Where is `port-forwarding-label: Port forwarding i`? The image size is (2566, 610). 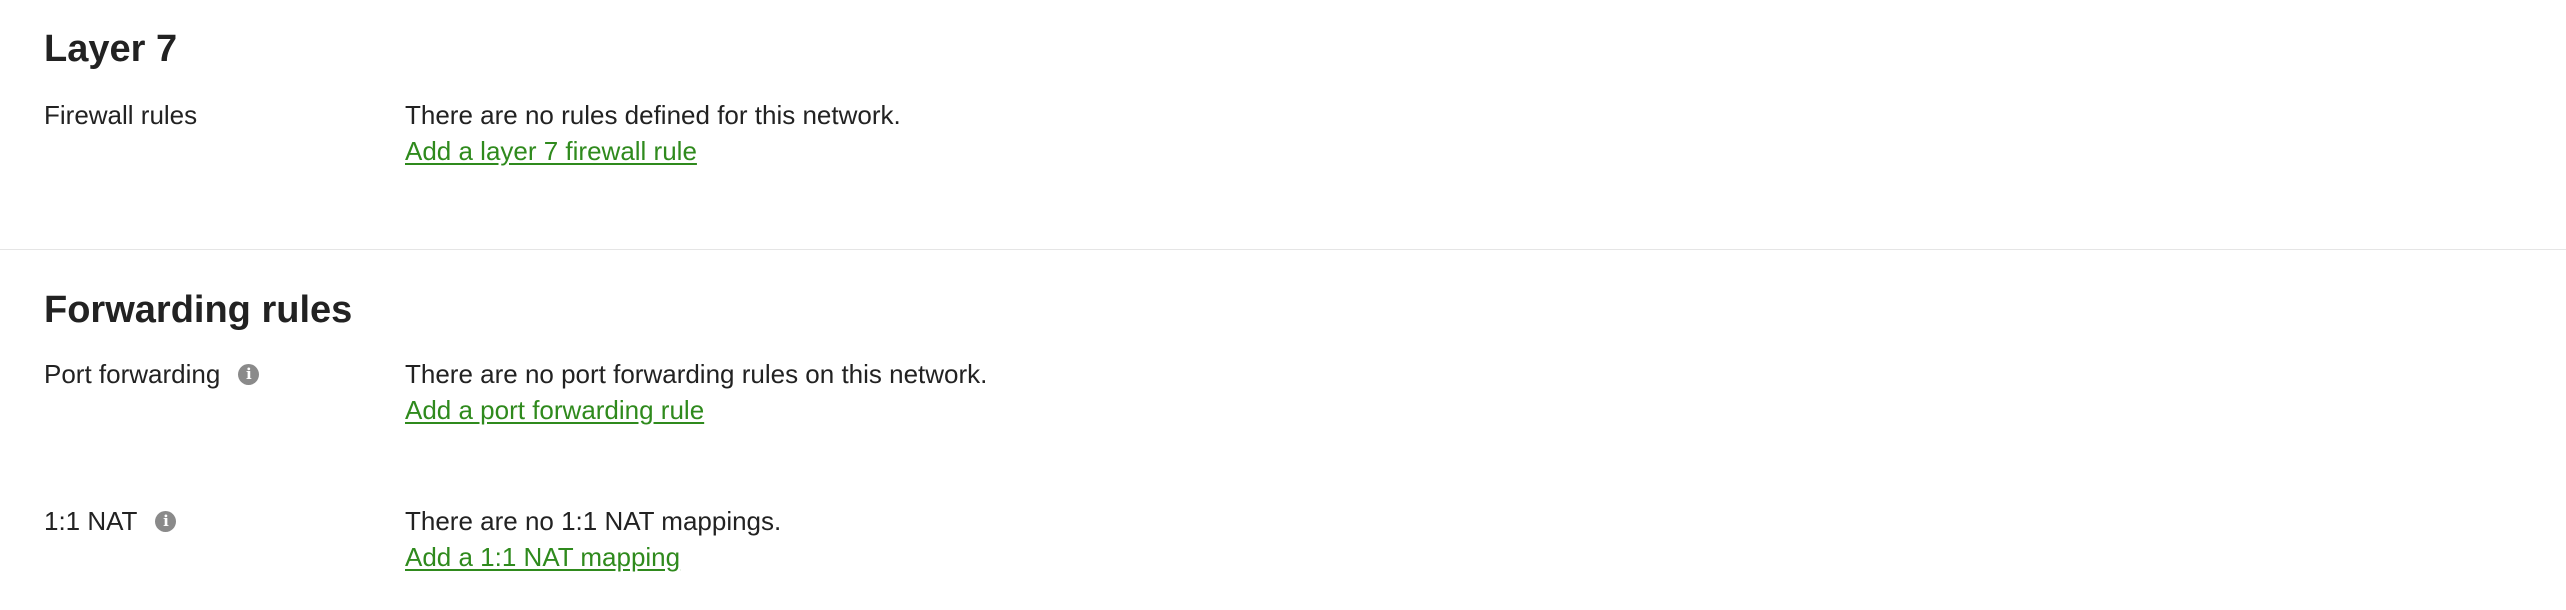
port-forwarding-label: Port forwarding i is located at coordinates (152, 374).